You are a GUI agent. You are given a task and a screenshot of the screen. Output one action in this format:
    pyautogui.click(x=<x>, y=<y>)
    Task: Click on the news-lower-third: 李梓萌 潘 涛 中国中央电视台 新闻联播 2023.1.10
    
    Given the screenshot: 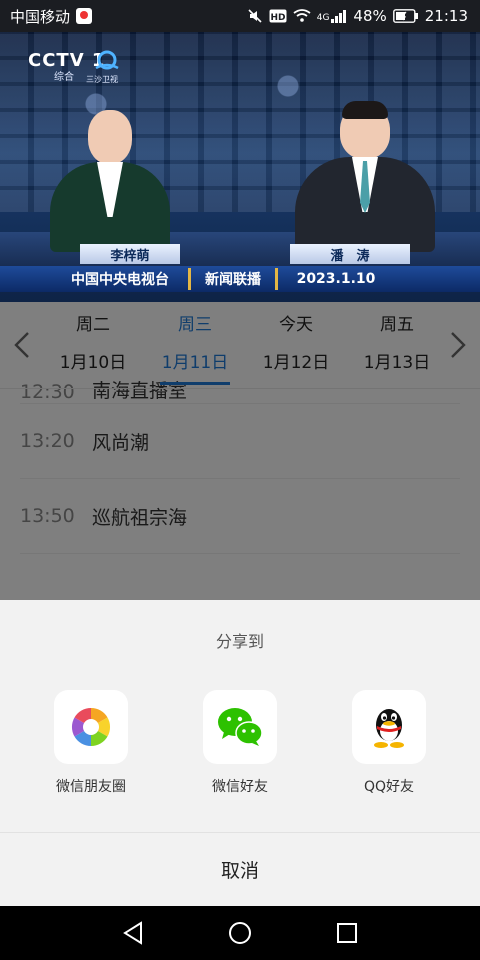 What is the action you would take?
    pyautogui.click(x=240, y=273)
    